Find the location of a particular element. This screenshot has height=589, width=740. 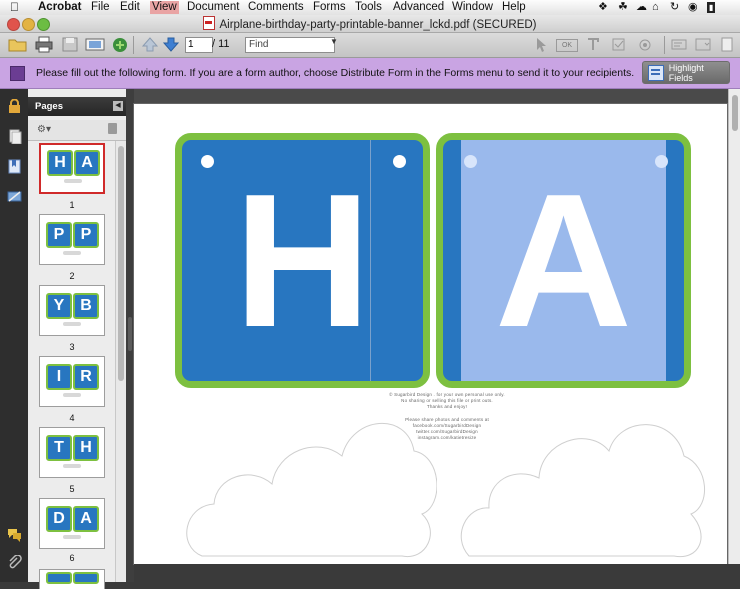

pages-panel-title: Pages is located at coordinates (49, 106).